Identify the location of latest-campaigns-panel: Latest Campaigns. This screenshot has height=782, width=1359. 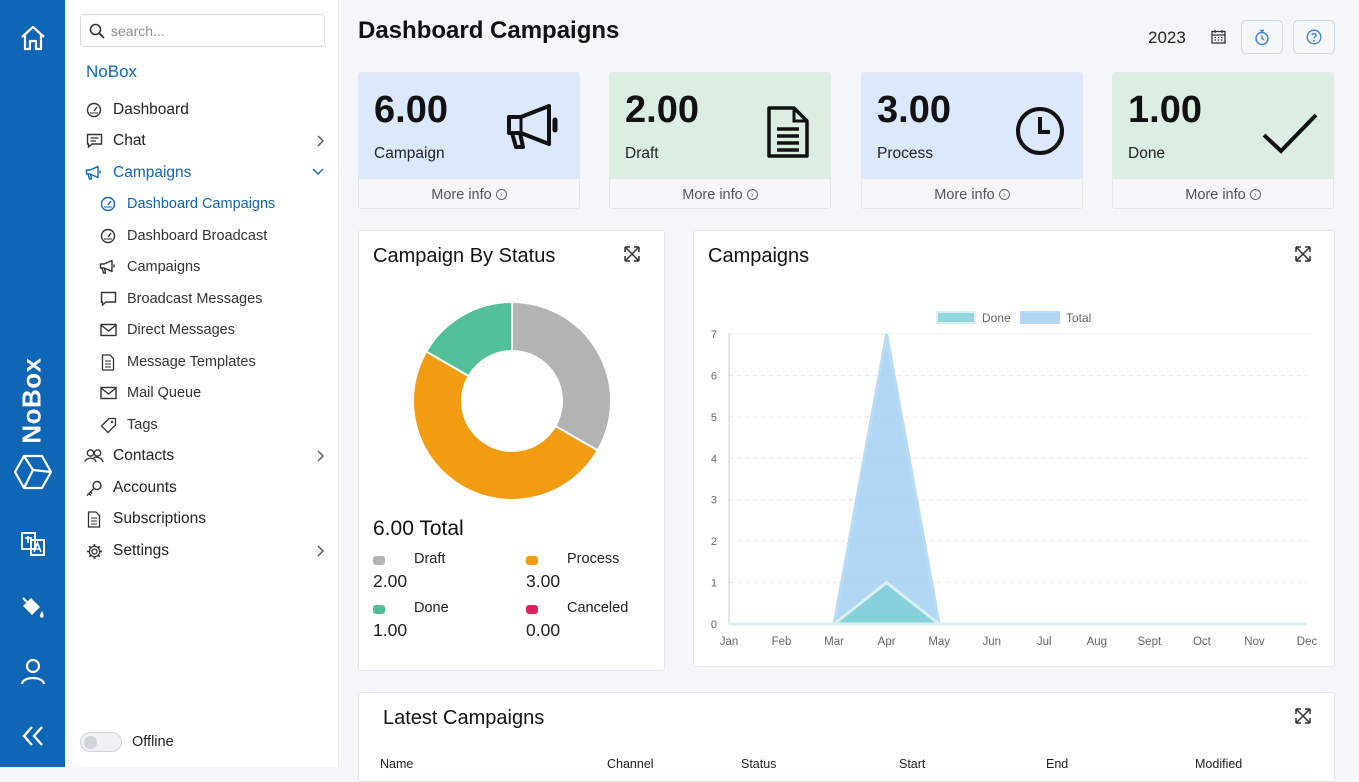
(846, 737).